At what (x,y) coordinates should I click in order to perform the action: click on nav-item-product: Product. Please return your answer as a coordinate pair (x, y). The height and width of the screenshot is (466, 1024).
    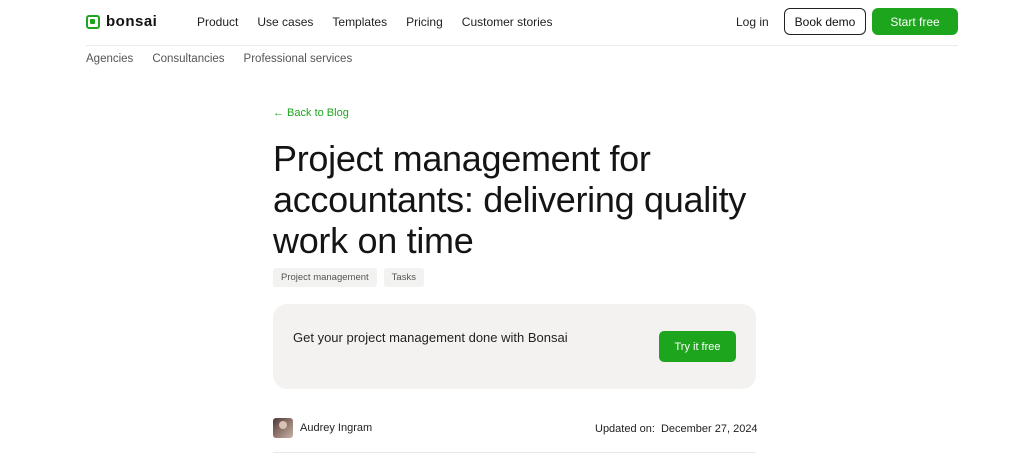
    Looking at the image, I should click on (217, 22).